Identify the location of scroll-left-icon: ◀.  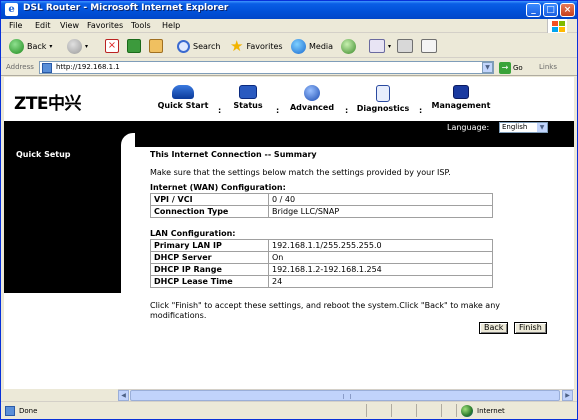
(123, 395).